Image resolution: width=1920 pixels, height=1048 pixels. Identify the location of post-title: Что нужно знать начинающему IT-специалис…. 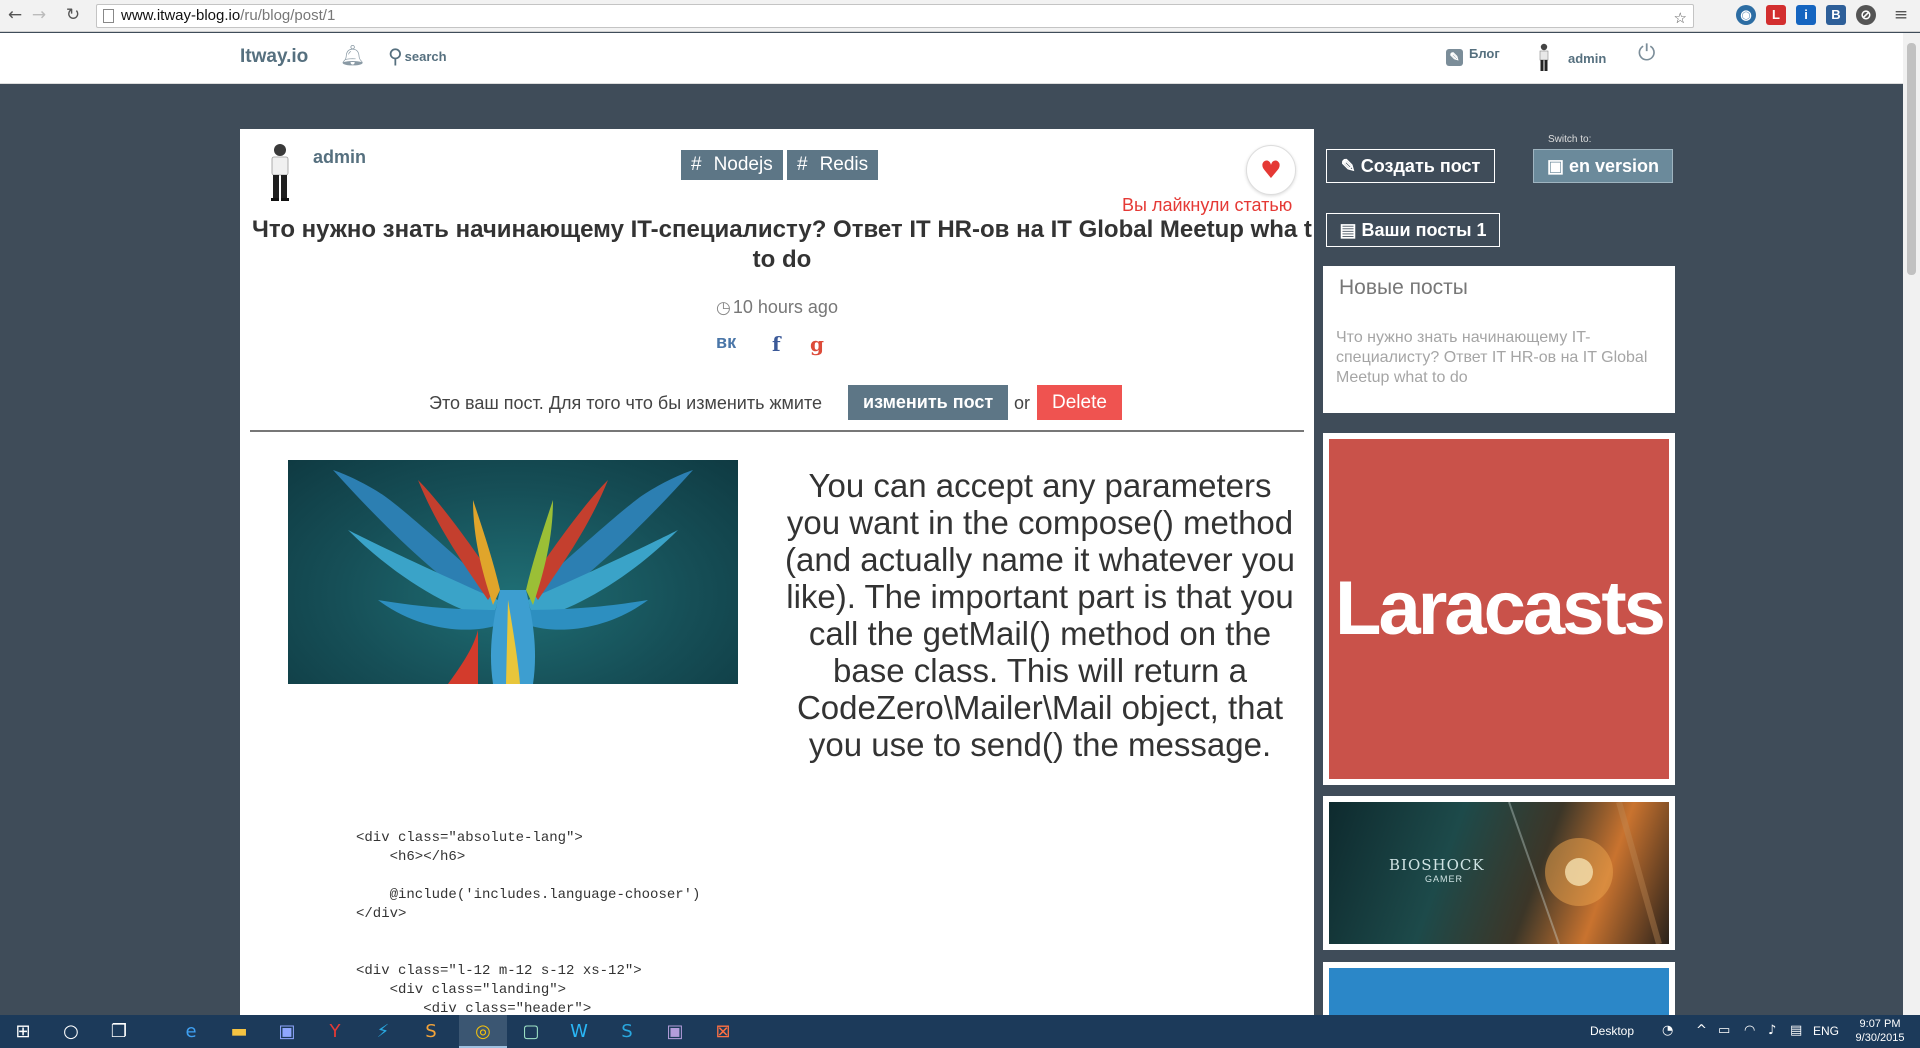
(782, 244).